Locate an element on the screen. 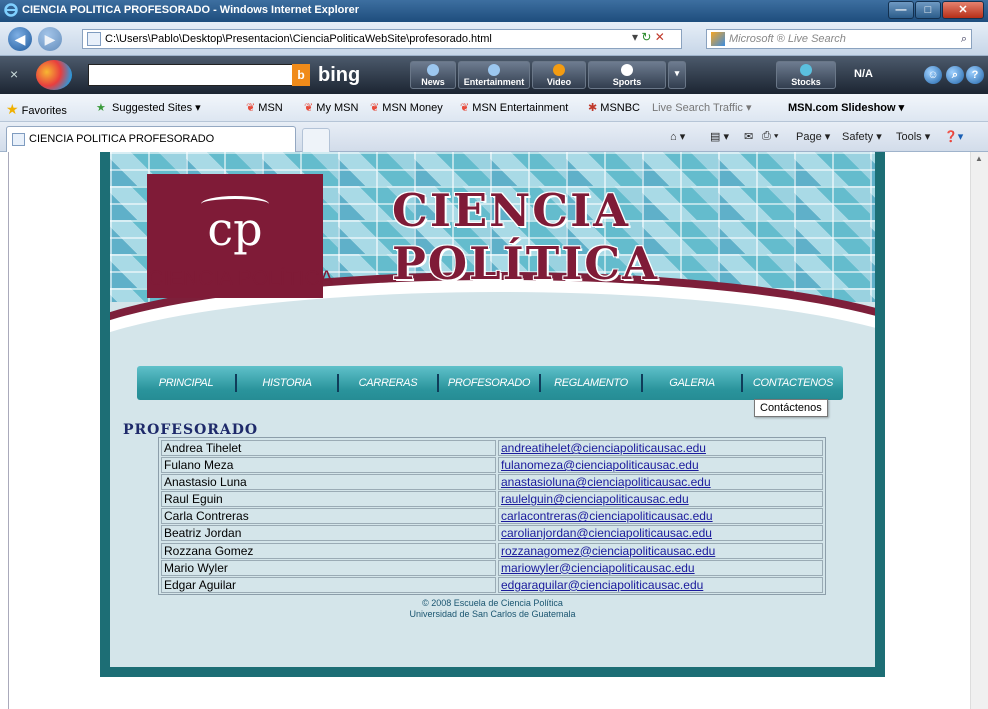 This screenshot has height=709, width=988. live-search-placeholder: Microsoft ® Live Search is located at coordinates (787, 39).